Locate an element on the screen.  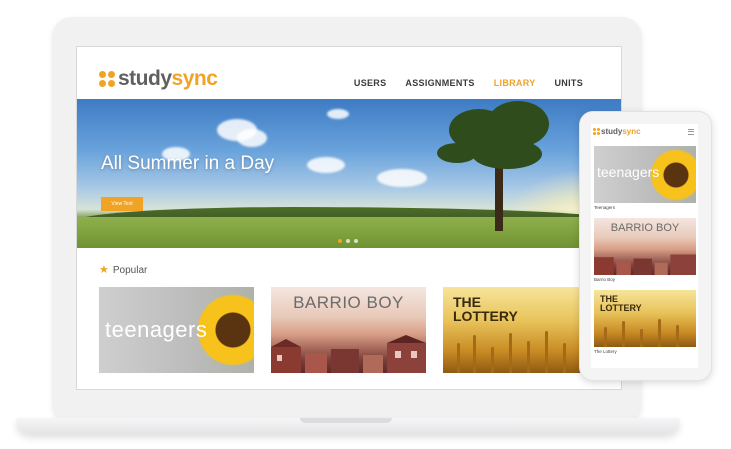
grass-field is located at coordinates (349, 232).